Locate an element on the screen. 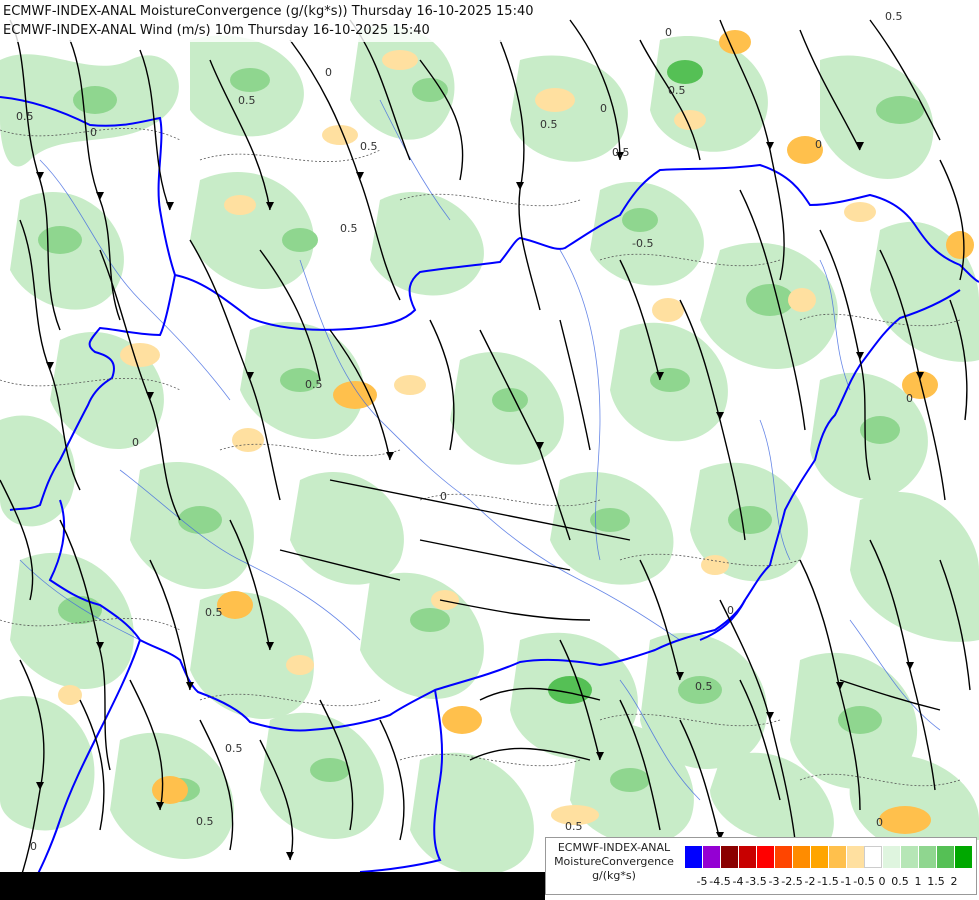 Image resolution: width=979 pixels, height=900 pixels. legend-tick-label: -1 is located at coordinates (846, 881).